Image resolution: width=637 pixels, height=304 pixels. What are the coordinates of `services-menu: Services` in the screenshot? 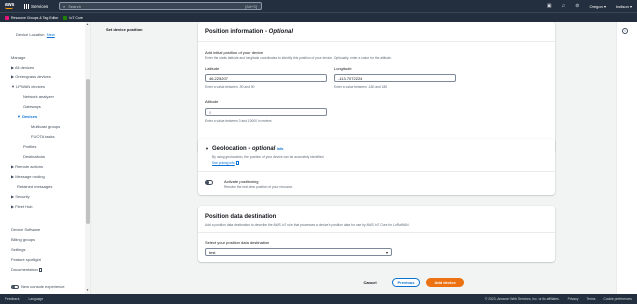 It's located at (39, 6).